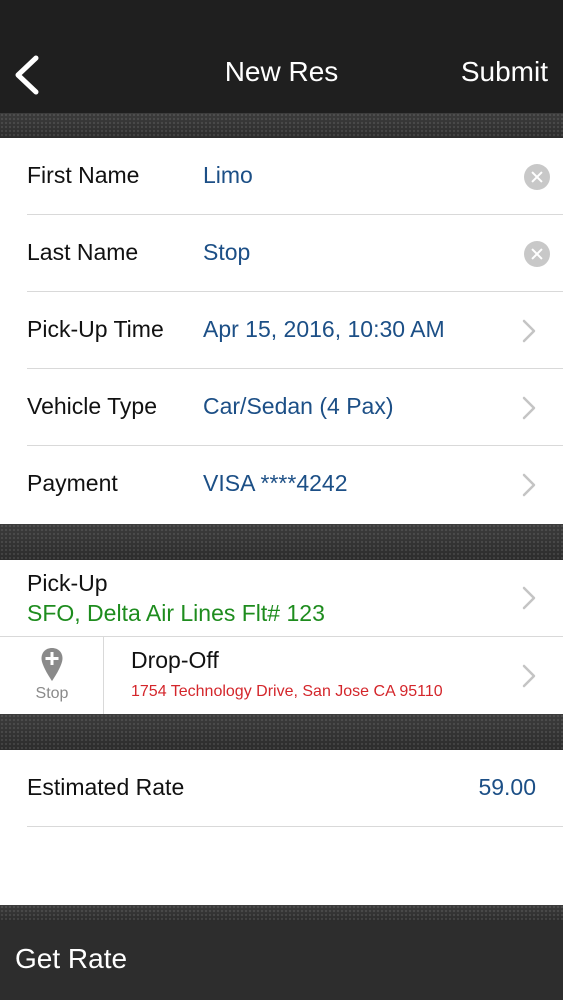  What do you see at coordinates (295, 826) in the screenshot?
I see `row-separator` at bounding box center [295, 826].